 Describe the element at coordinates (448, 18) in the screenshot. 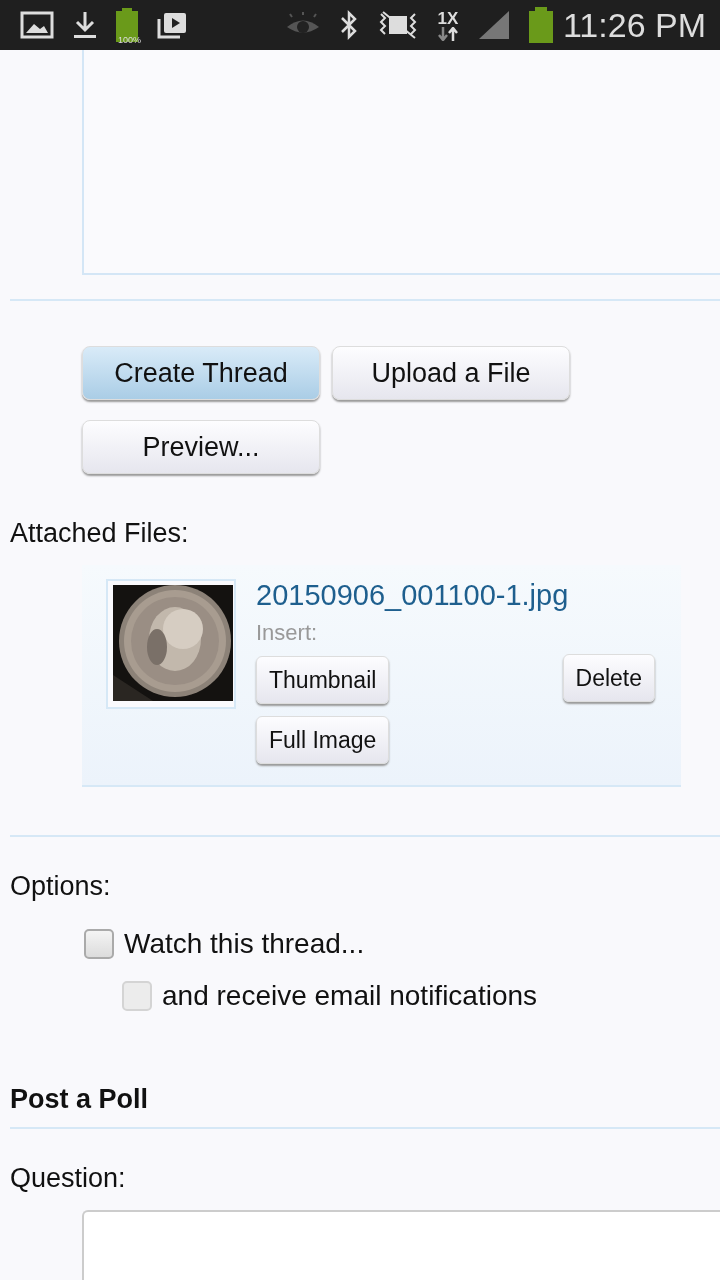

I see `network-type-label: 1X` at that location.